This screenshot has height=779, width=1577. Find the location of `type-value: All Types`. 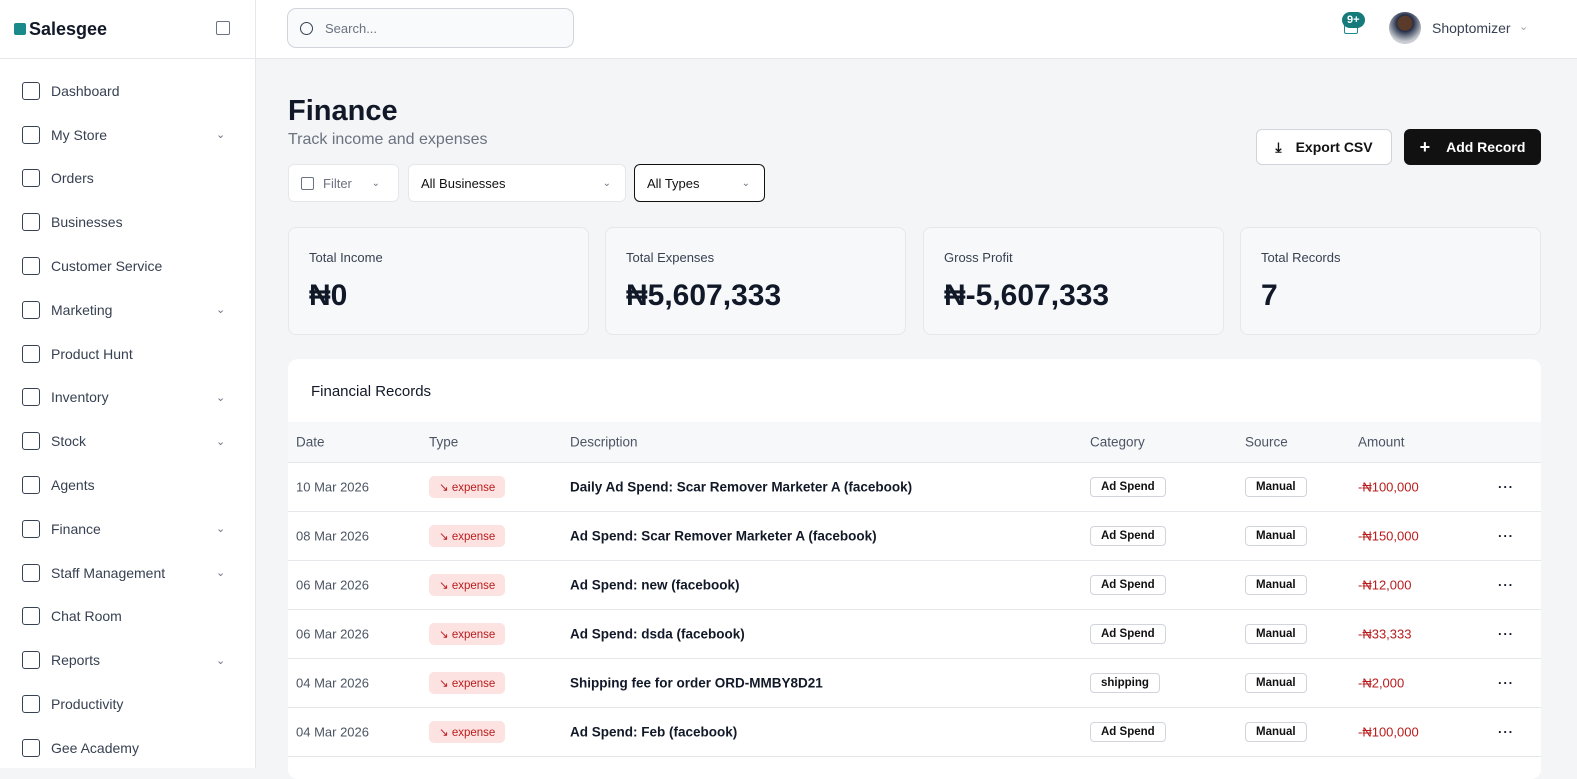

type-value: All Types is located at coordinates (673, 183).